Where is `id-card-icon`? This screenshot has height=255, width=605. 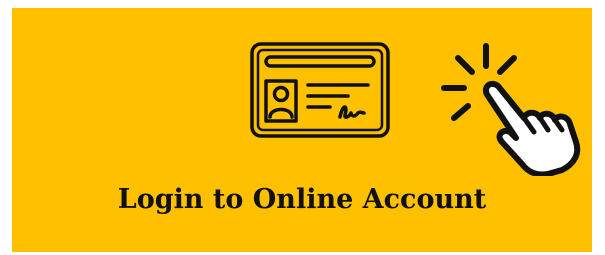 id-card-icon is located at coordinates (320, 90).